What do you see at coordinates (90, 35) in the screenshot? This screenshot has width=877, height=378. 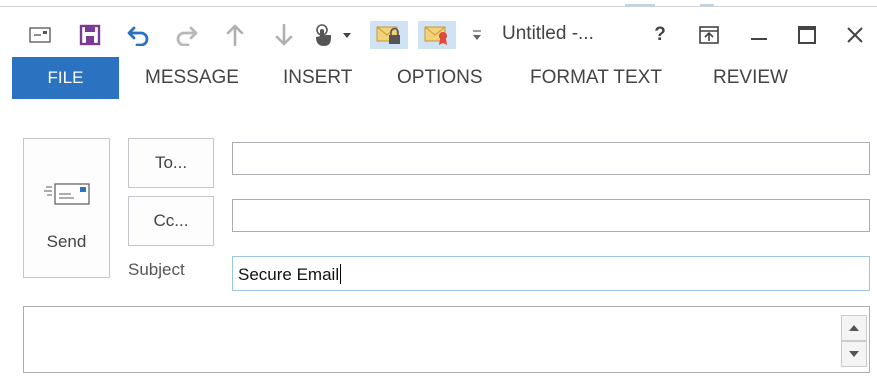 I see `save-icon` at bounding box center [90, 35].